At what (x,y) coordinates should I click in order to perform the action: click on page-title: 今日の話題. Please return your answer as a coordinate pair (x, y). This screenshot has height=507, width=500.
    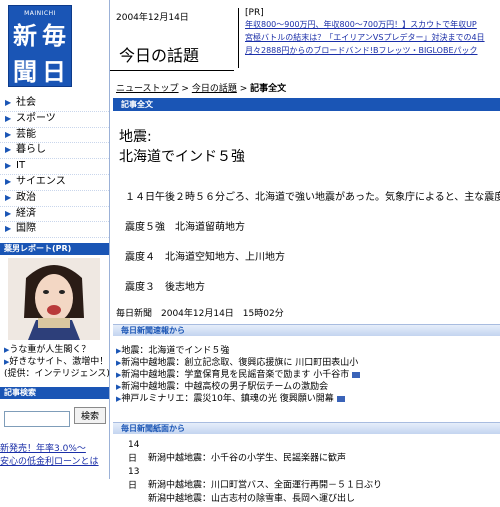
    Looking at the image, I should click on (159, 55).